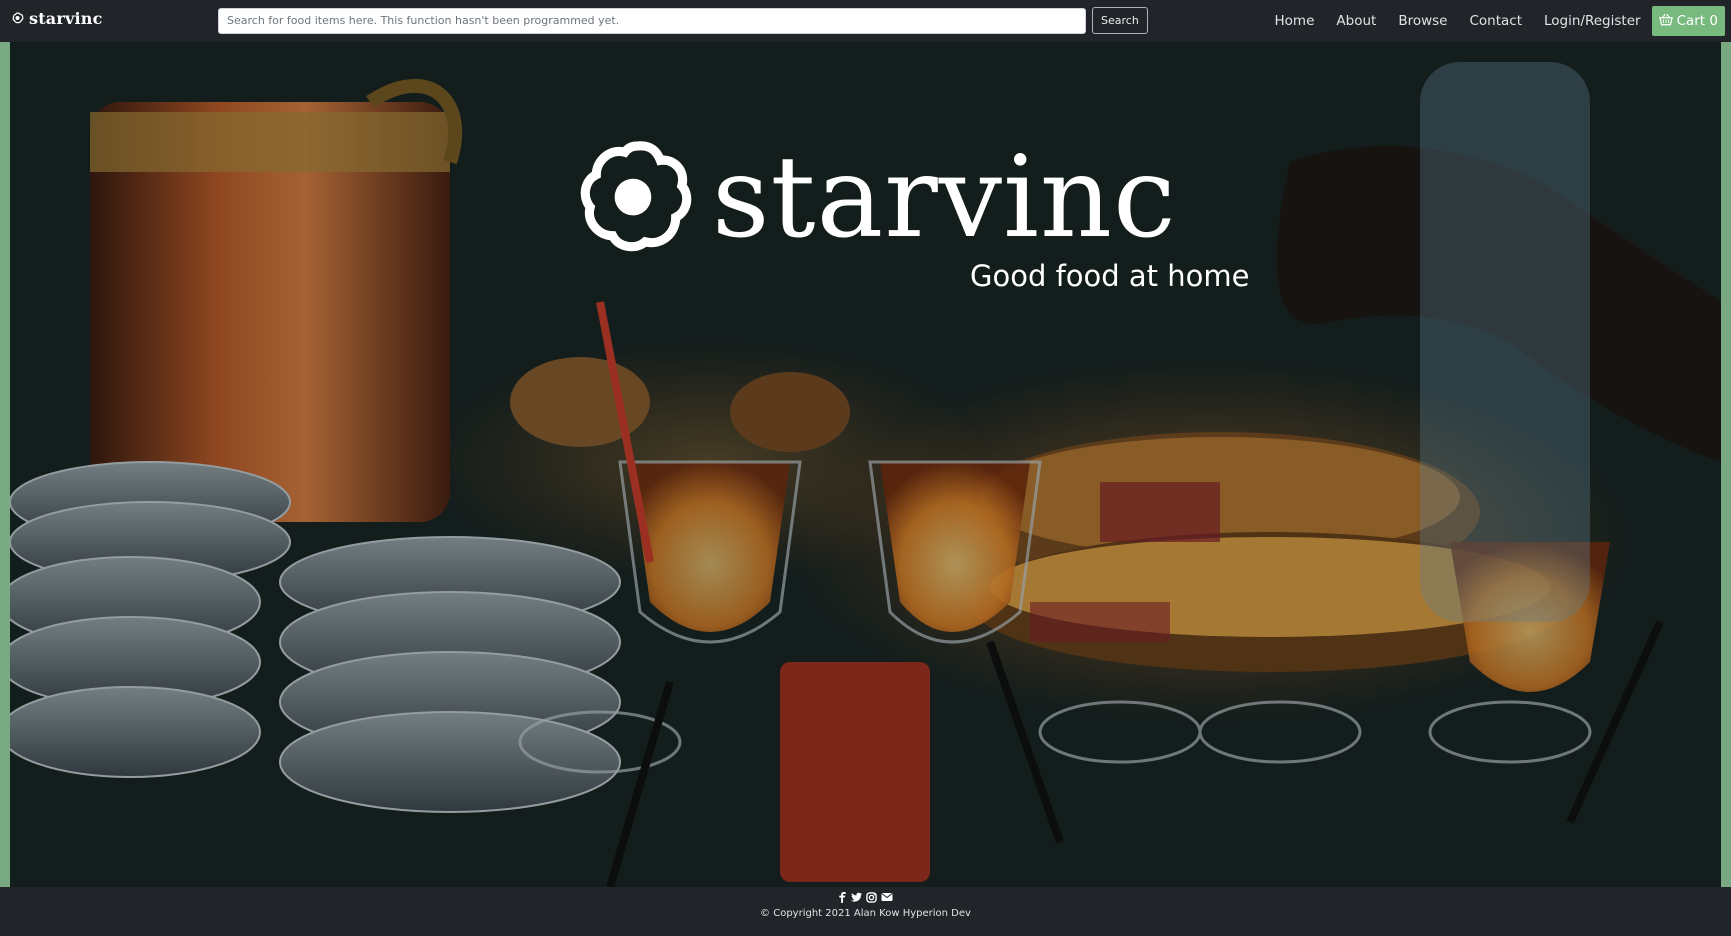 The height and width of the screenshot is (936, 1731). I want to click on page-footer: © Copyright 2021 Alan Kow Hyperion Dev, so click(865, 911).